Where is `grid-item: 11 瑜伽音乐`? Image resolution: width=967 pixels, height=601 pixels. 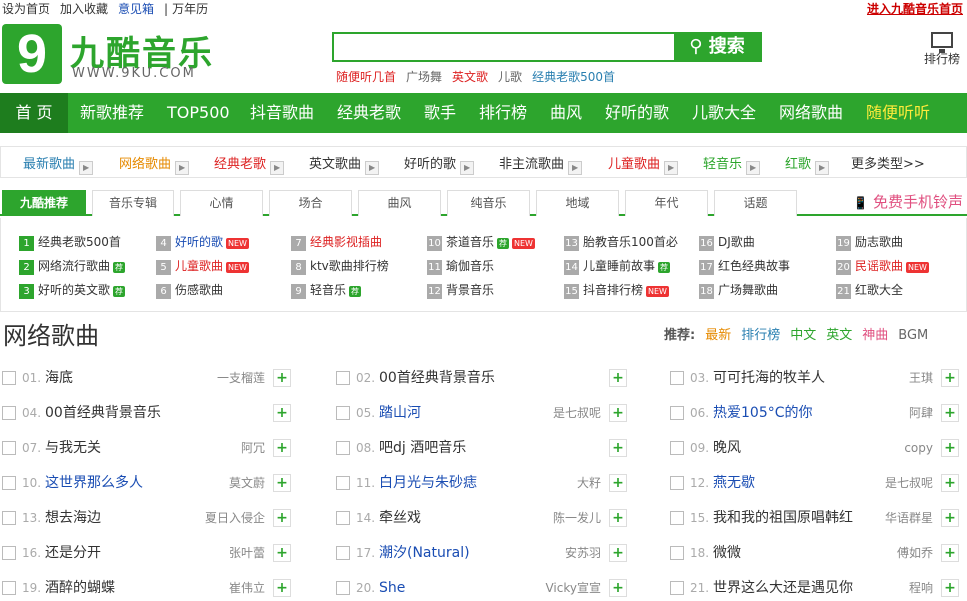
grid-item: 11 瑜伽音乐 is located at coordinates (460, 266).